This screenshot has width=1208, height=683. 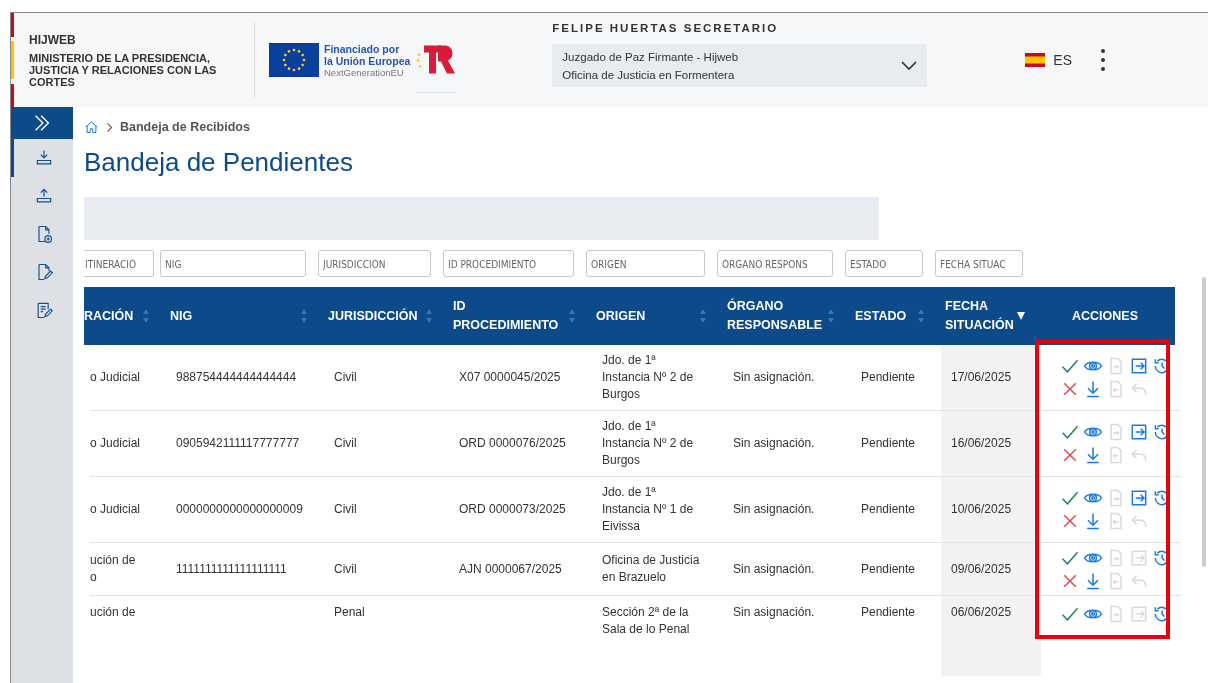 What do you see at coordinates (231, 569) in the screenshot?
I see `table-cell: 1111111111111111111` at bounding box center [231, 569].